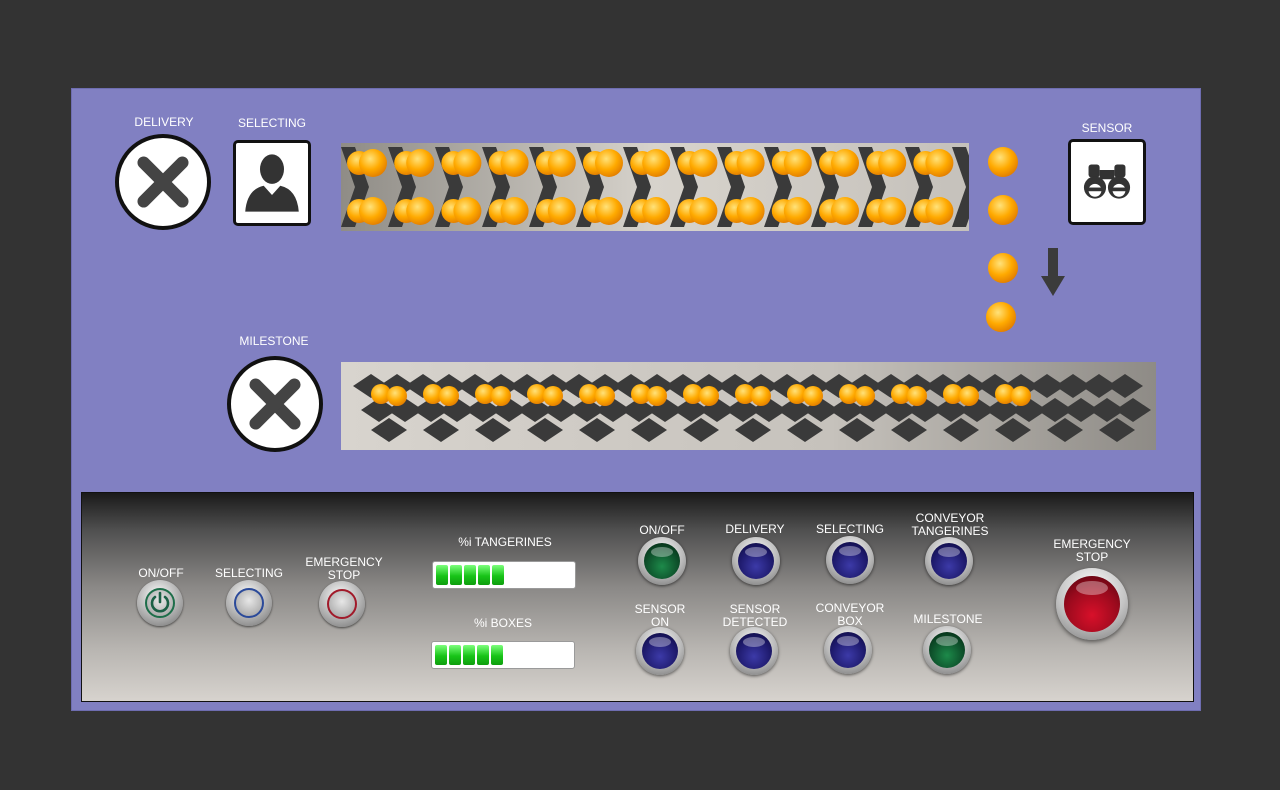 This screenshot has width=1280, height=790. What do you see at coordinates (164, 122) in the screenshot?
I see `delivery-label: DELIVERY` at bounding box center [164, 122].